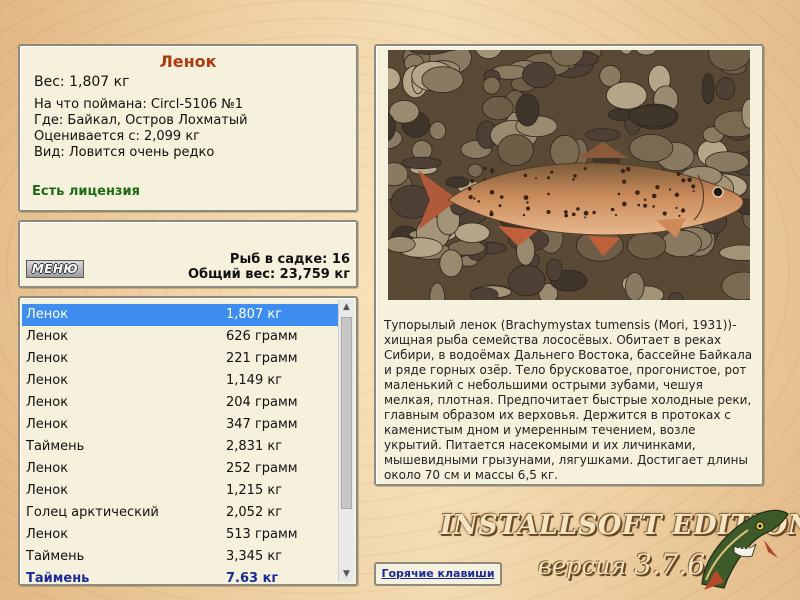 The image size is (800, 600). What do you see at coordinates (82, 82) in the screenshot?
I see `fish-weight: Вес: 1,807 кг` at bounding box center [82, 82].